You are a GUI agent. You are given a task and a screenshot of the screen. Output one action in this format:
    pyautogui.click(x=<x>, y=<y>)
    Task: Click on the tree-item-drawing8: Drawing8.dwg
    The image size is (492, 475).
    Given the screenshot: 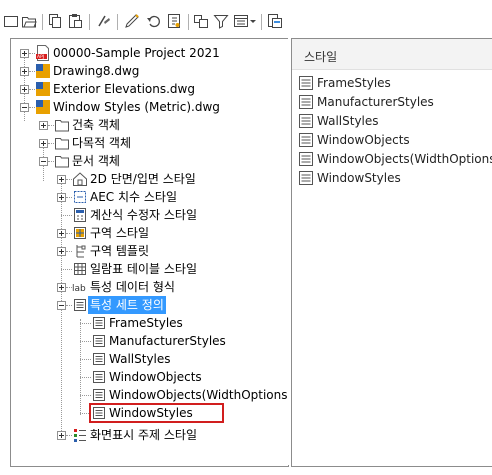 What is the action you would take?
    pyautogui.click(x=88, y=71)
    